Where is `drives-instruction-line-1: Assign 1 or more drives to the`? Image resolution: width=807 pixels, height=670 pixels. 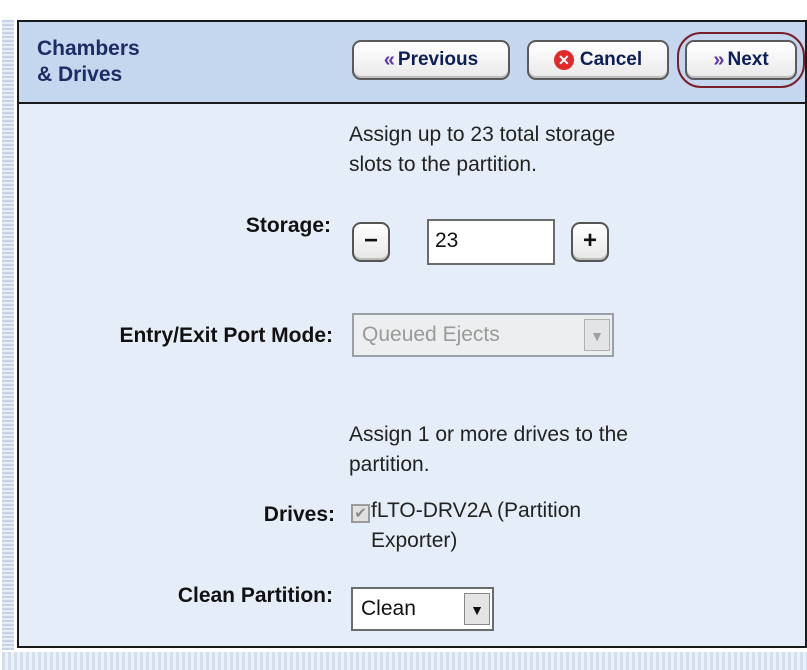 drives-instruction-line-1: Assign 1 or more drives to the is located at coordinates (488, 434).